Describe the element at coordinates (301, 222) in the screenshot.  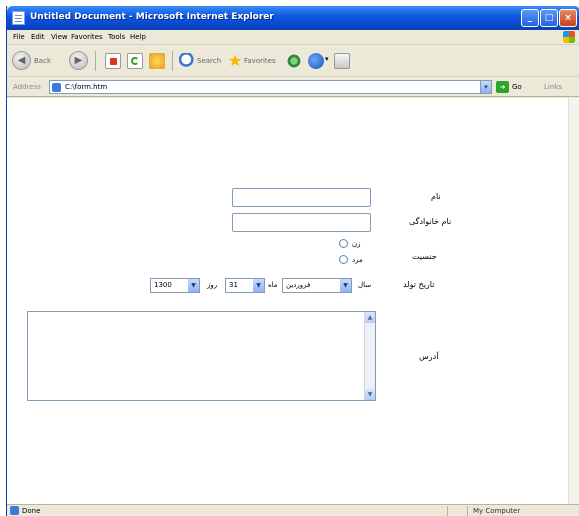
I see `last-name-input` at that location.